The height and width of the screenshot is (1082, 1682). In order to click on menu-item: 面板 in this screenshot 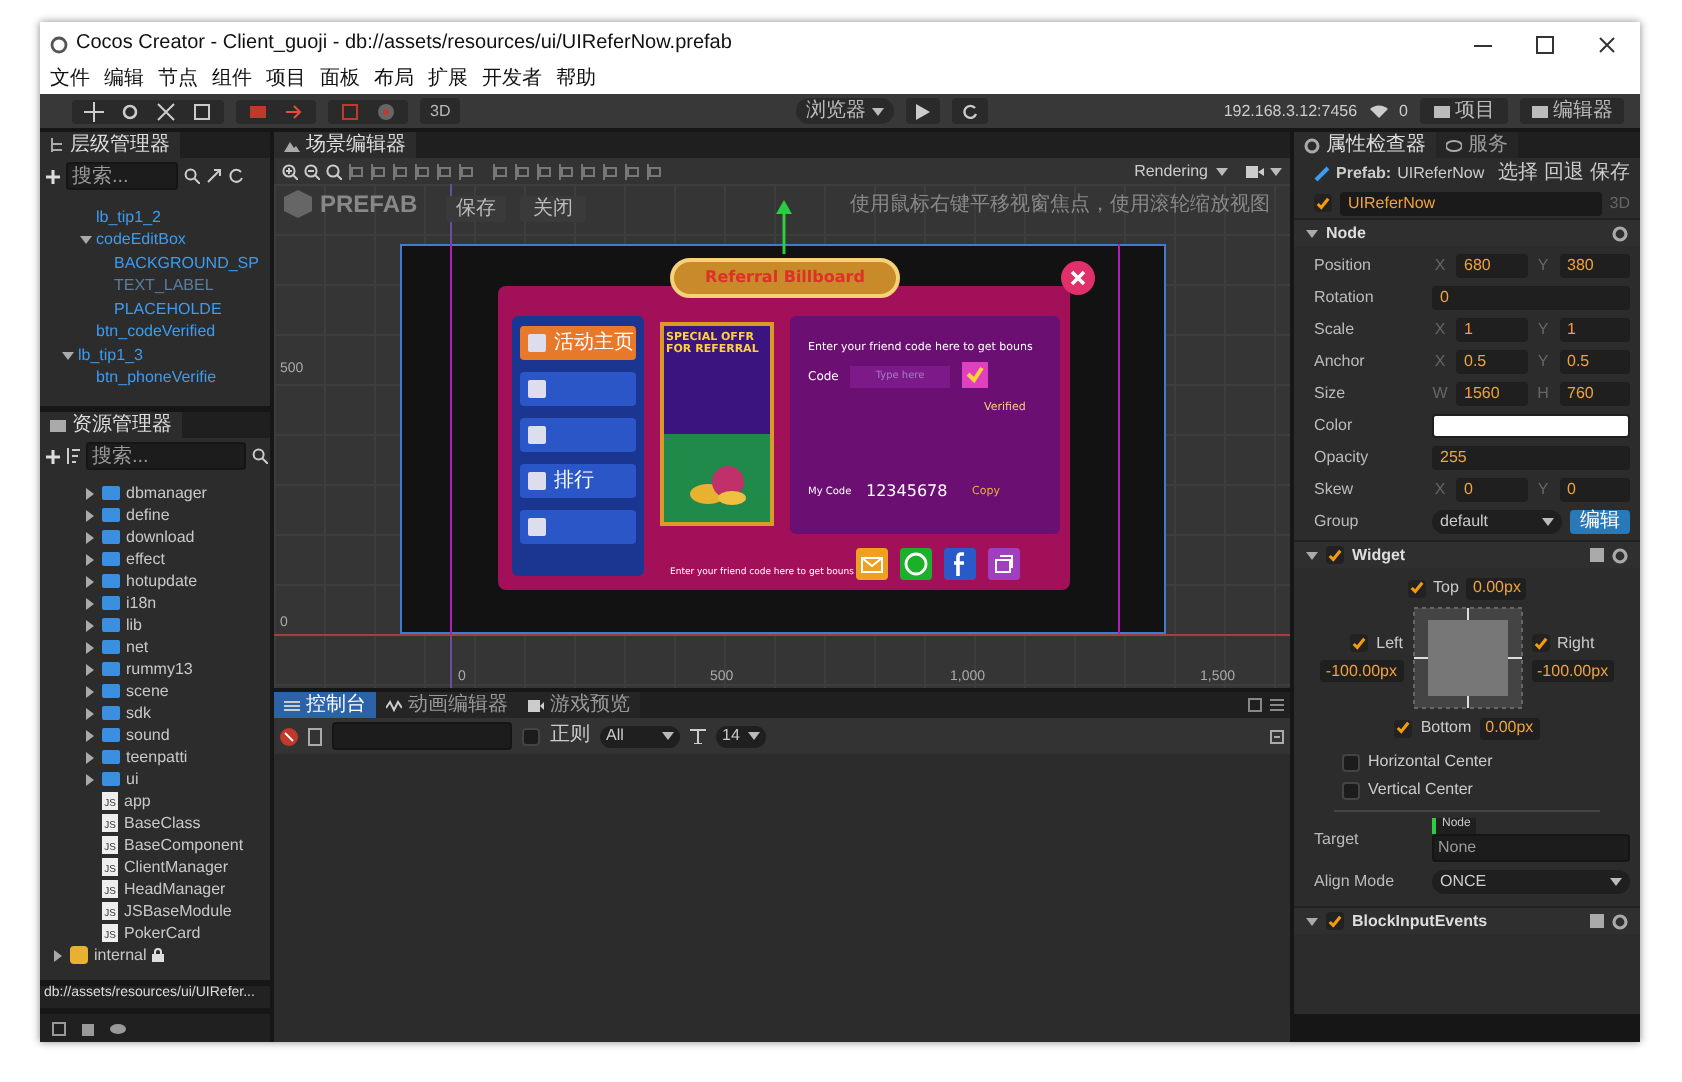, I will do `click(340, 80)`.